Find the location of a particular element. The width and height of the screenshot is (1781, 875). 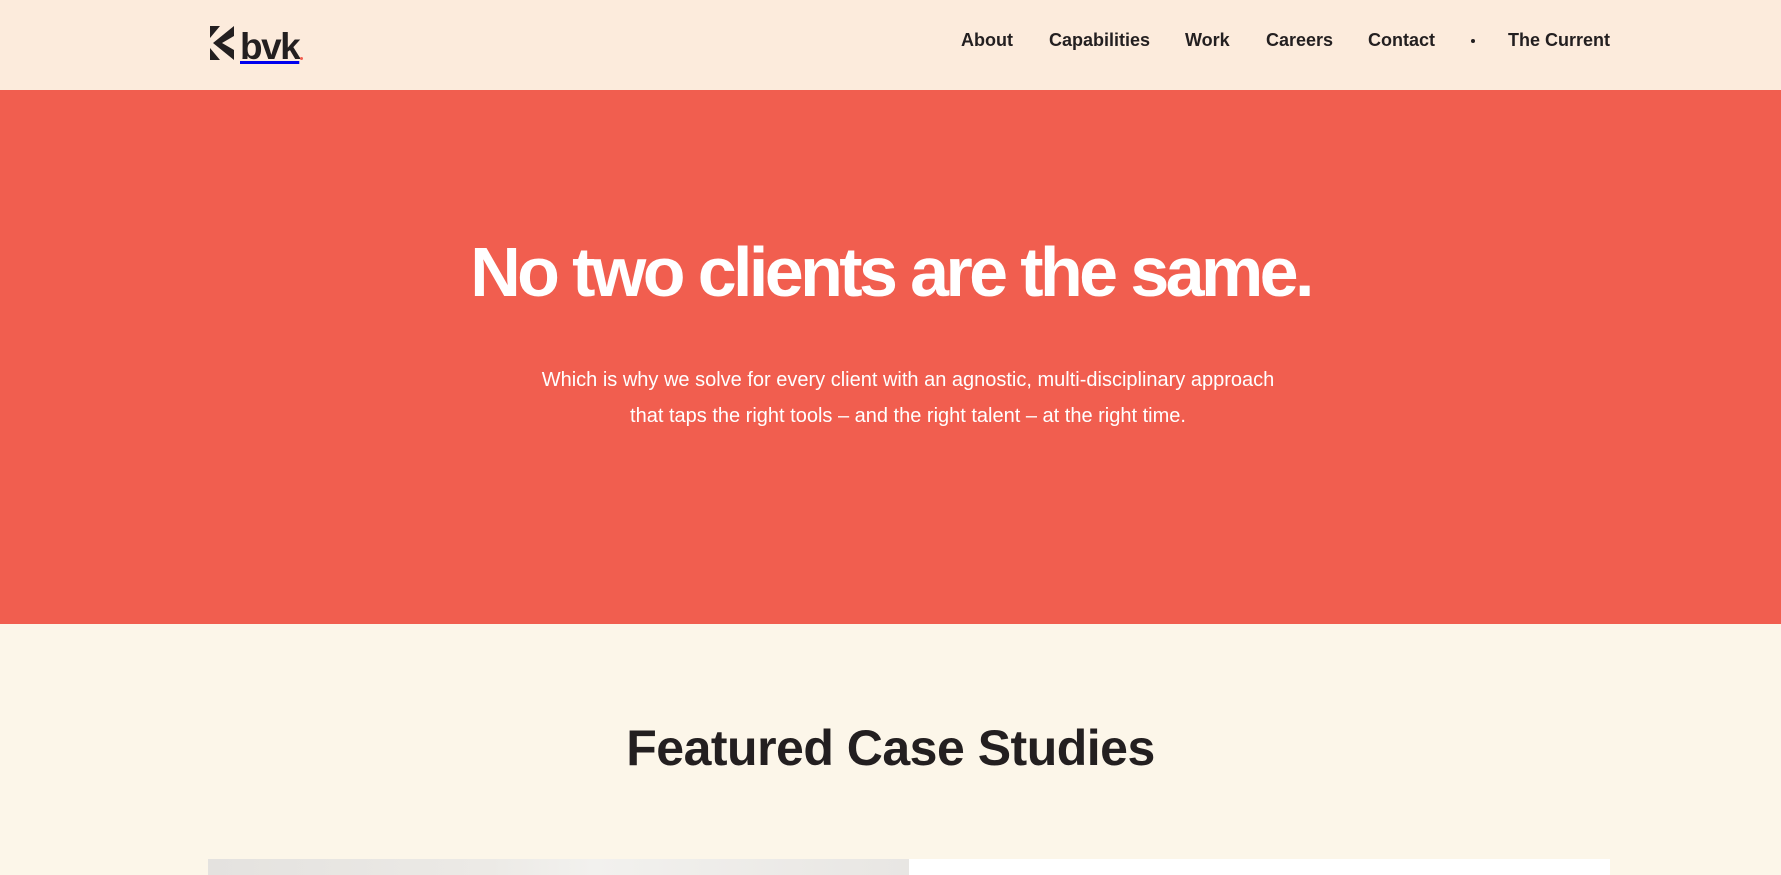

nav-careers: Careers is located at coordinates (1299, 40).